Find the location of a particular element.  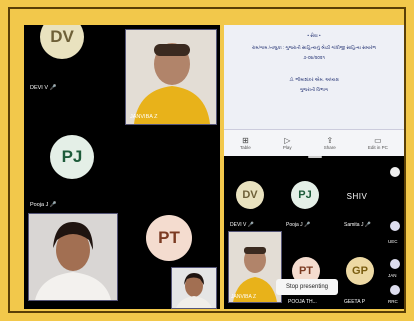

play-icon: ▷ is located at coordinates (287, 140).